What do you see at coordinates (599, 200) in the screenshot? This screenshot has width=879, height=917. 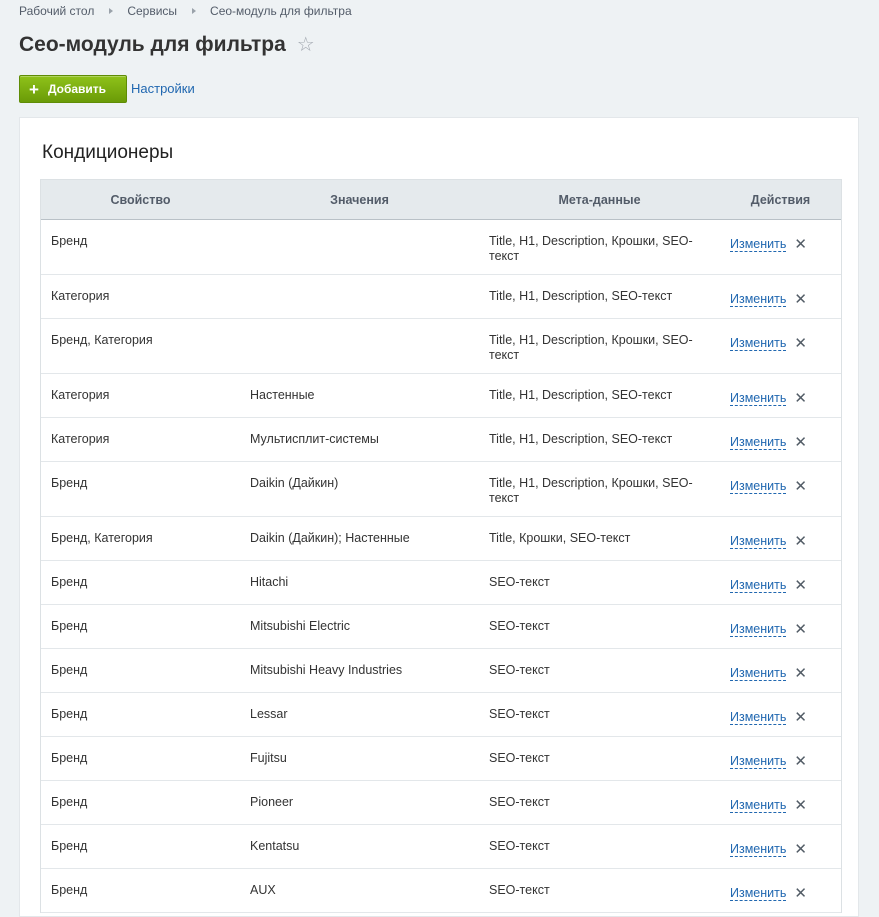 I see `header-meta: Мета-данные` at bounding box center [599, 200].